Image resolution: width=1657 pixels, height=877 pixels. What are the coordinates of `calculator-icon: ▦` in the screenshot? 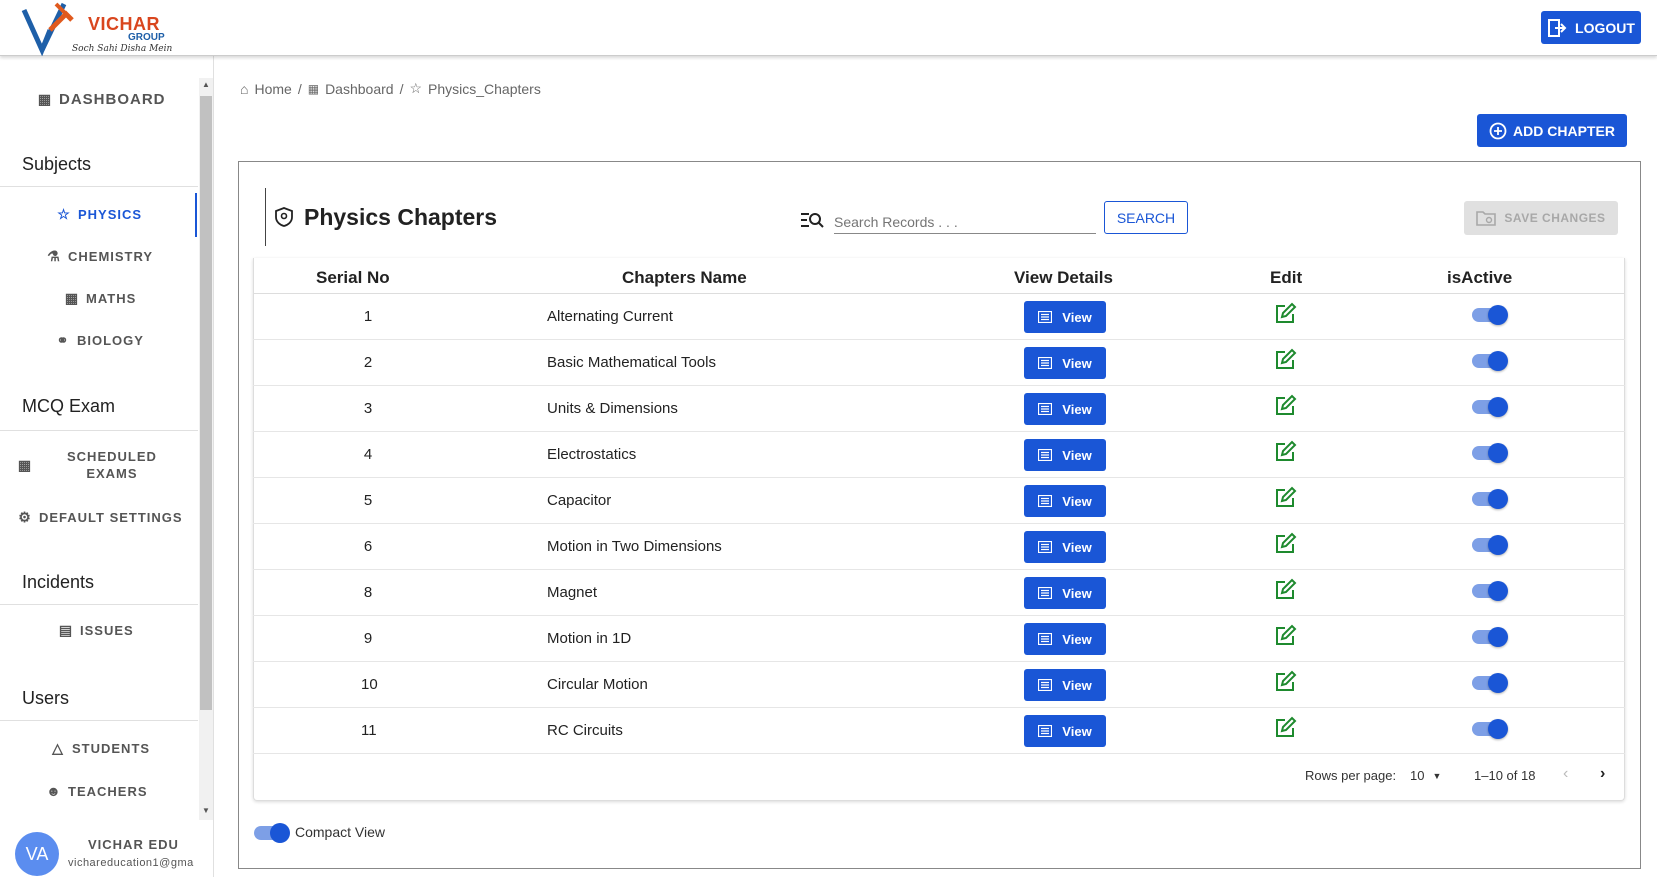 It's located at (72, 298).